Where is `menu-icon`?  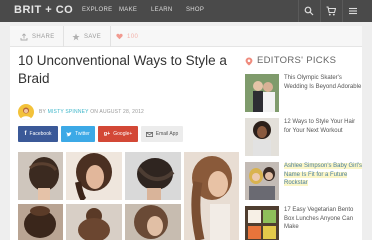 menu-icon is located at coordinates (353, 11).